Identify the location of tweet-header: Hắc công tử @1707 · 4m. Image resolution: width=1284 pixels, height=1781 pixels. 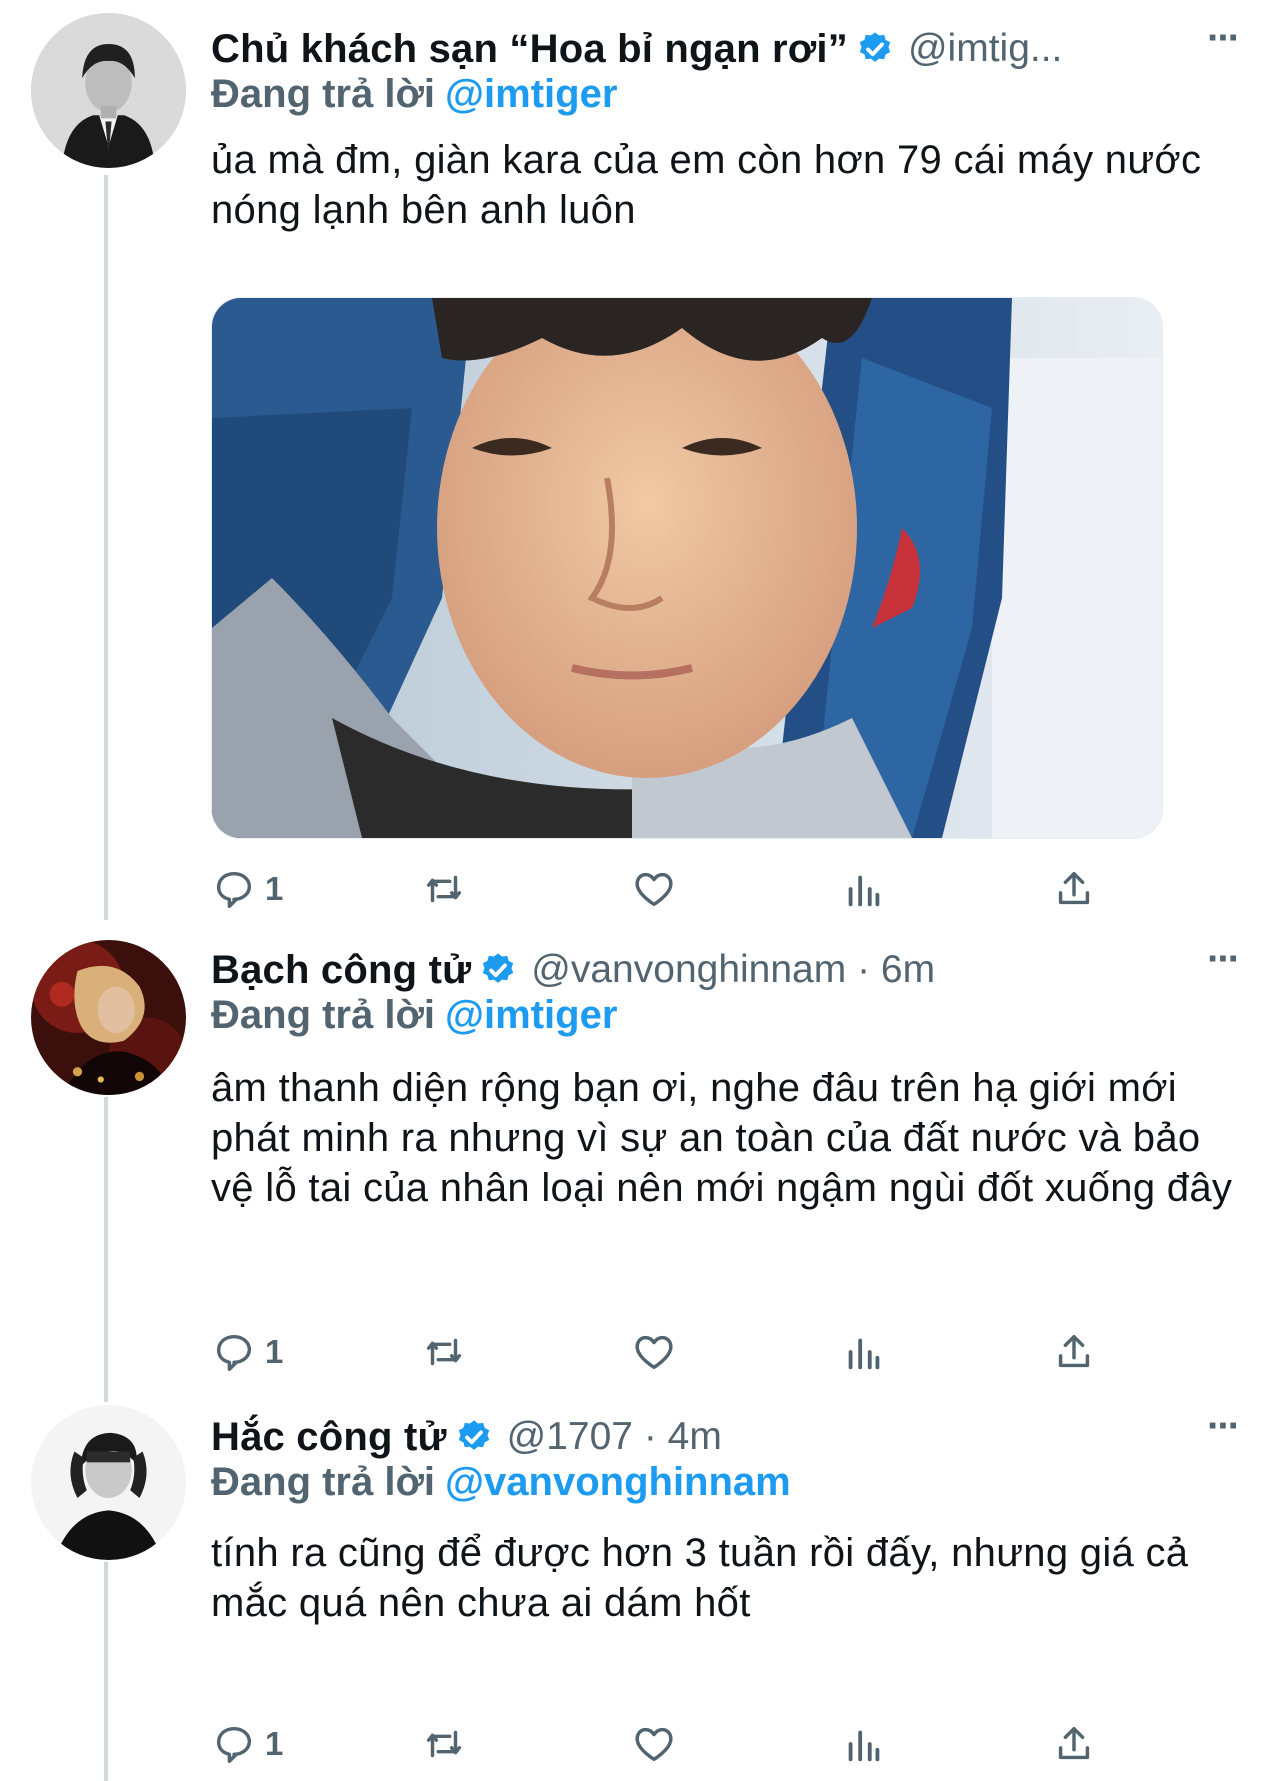
(466, 1437).